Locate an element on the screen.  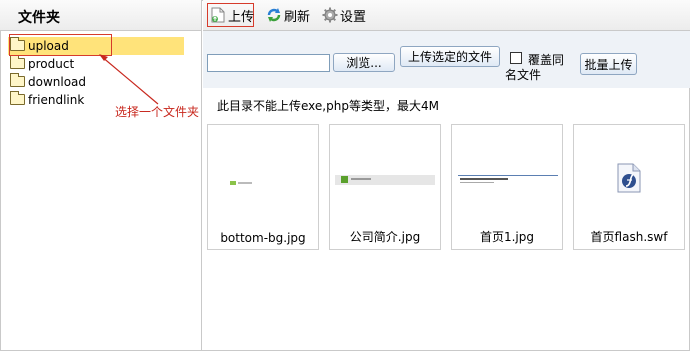
folder-label: friendlink is located at coordinates (56, 100).